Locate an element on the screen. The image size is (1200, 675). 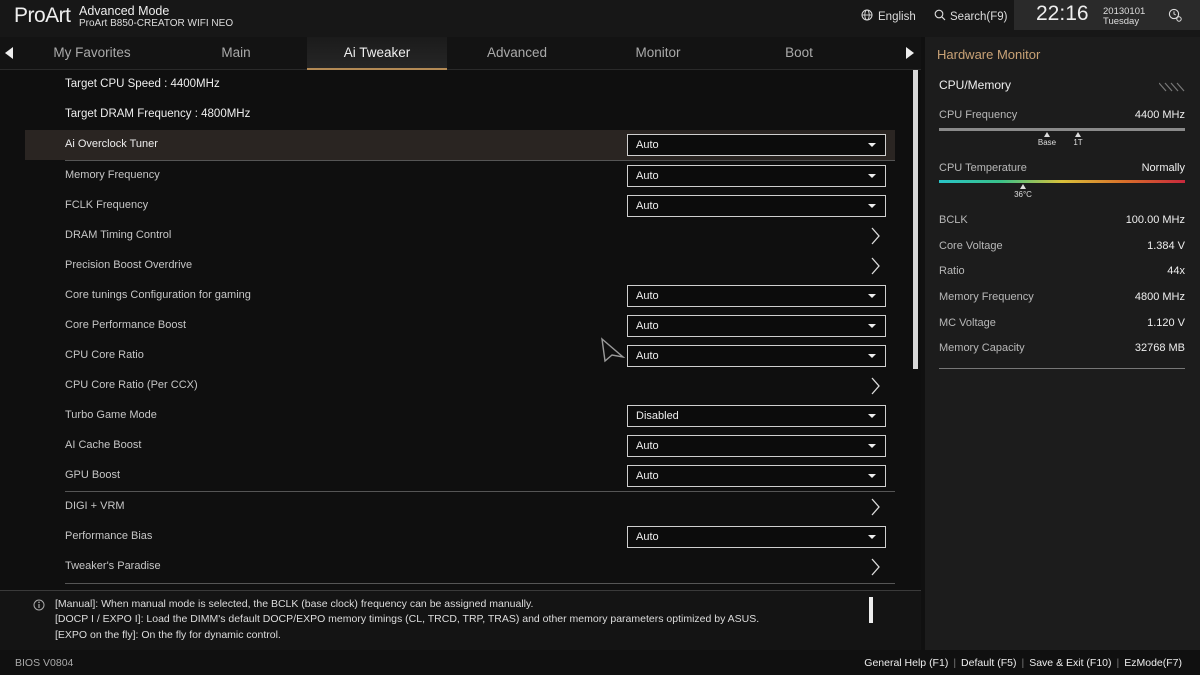
setting-label: Core Performance Boost is located at coordinates (126, 325).